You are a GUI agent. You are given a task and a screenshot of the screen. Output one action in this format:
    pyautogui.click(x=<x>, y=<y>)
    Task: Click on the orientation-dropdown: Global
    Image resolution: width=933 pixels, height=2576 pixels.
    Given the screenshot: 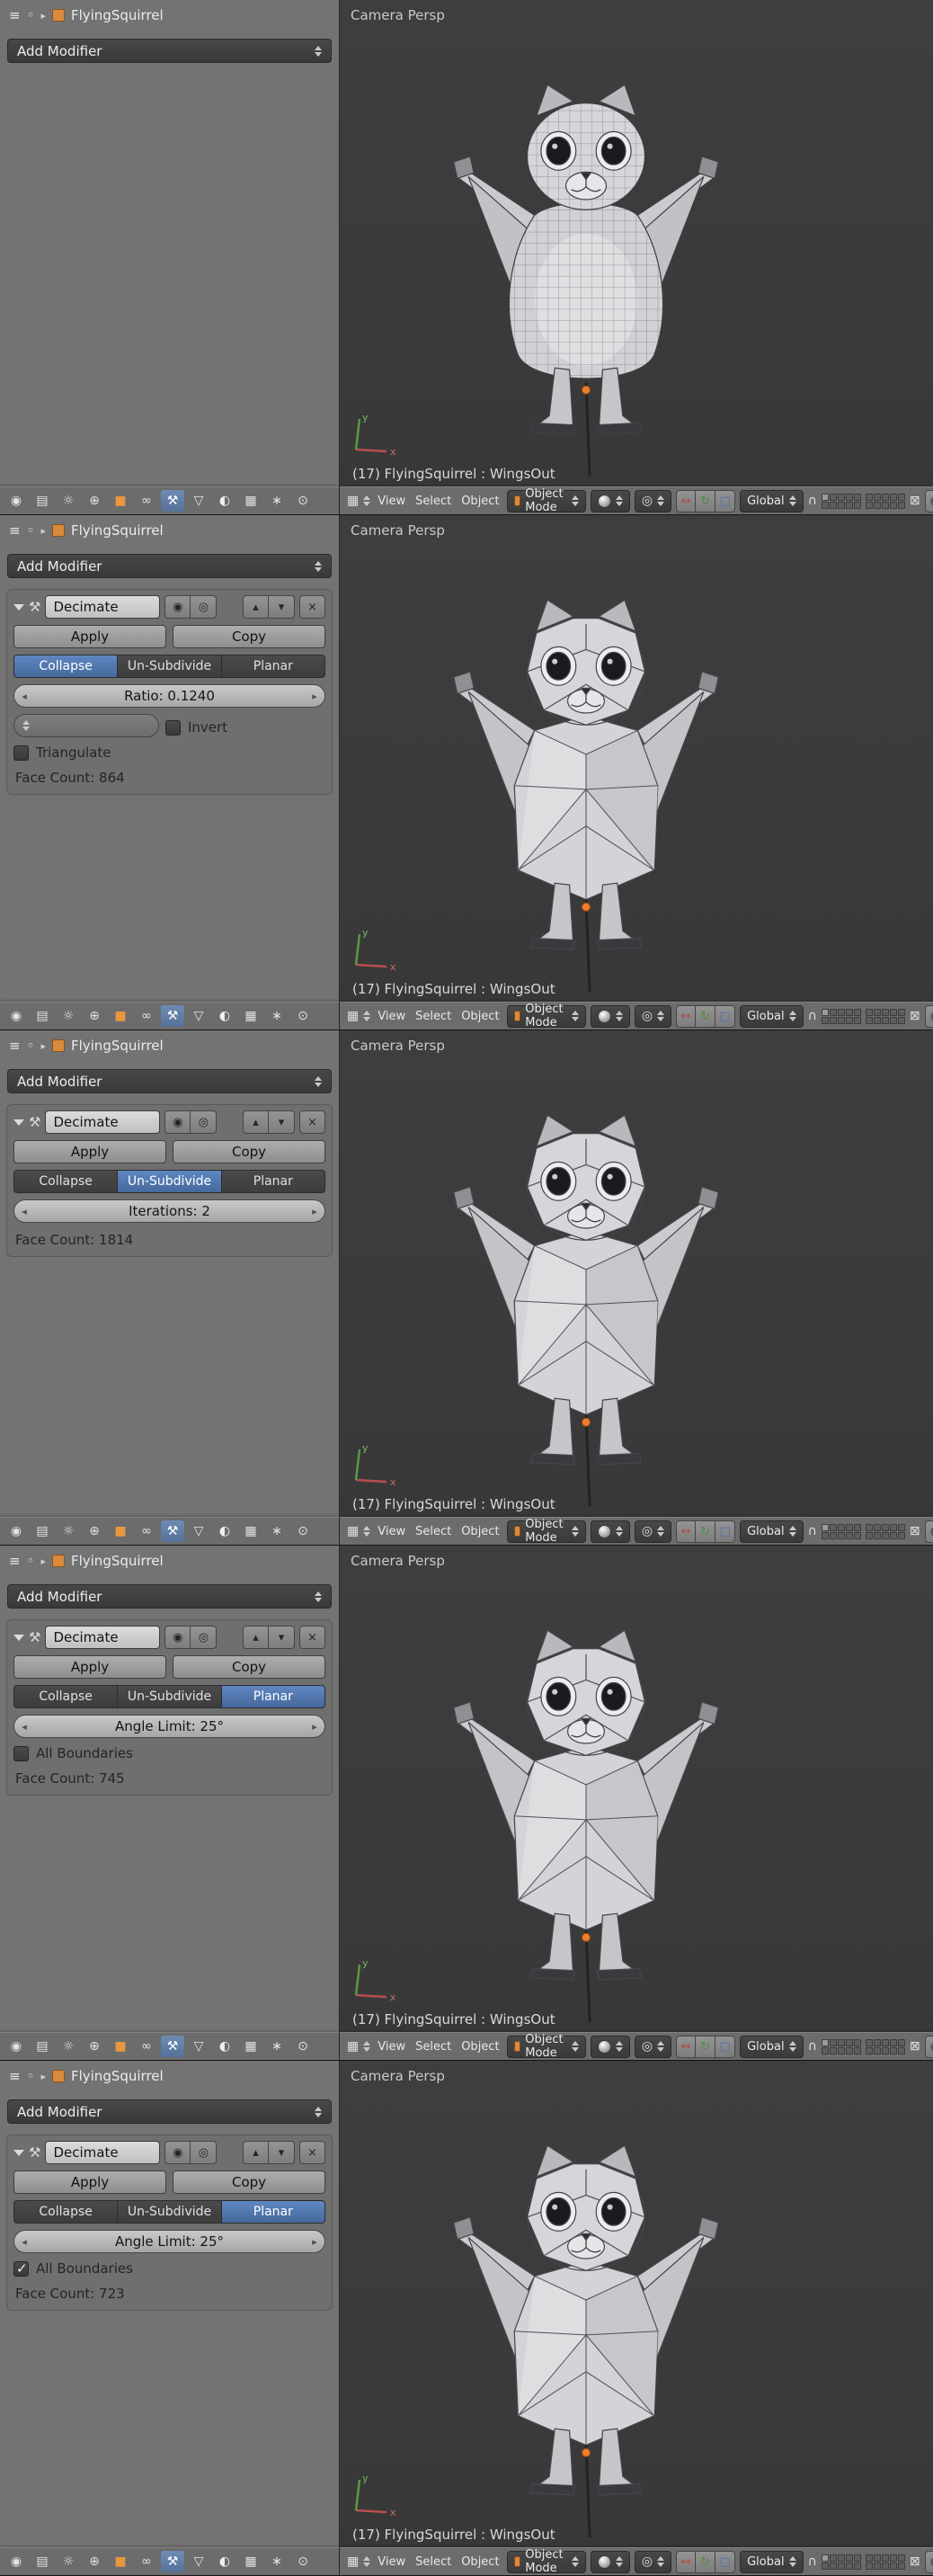 What is the action you would take?
    pyautogui.click(x=772, y=501)
    